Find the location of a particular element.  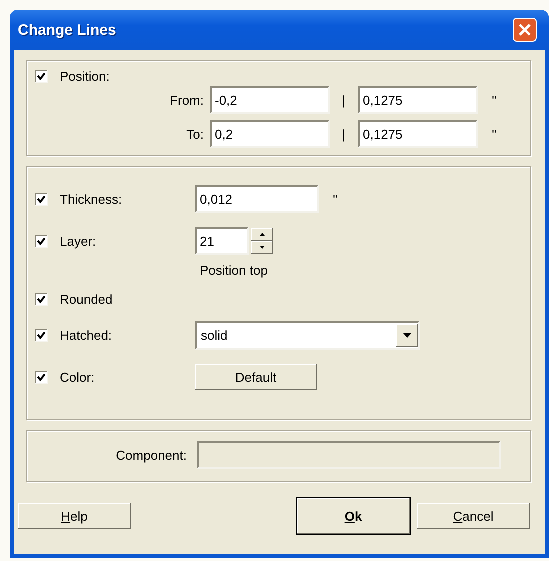

spin-down-button is located at coordinates (262, 247).